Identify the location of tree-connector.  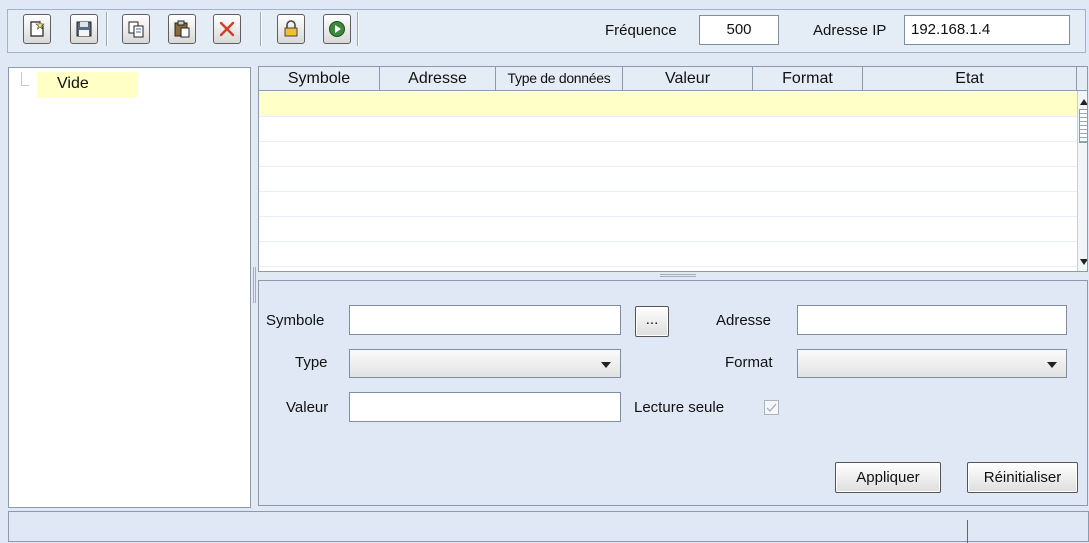
(25, 79).